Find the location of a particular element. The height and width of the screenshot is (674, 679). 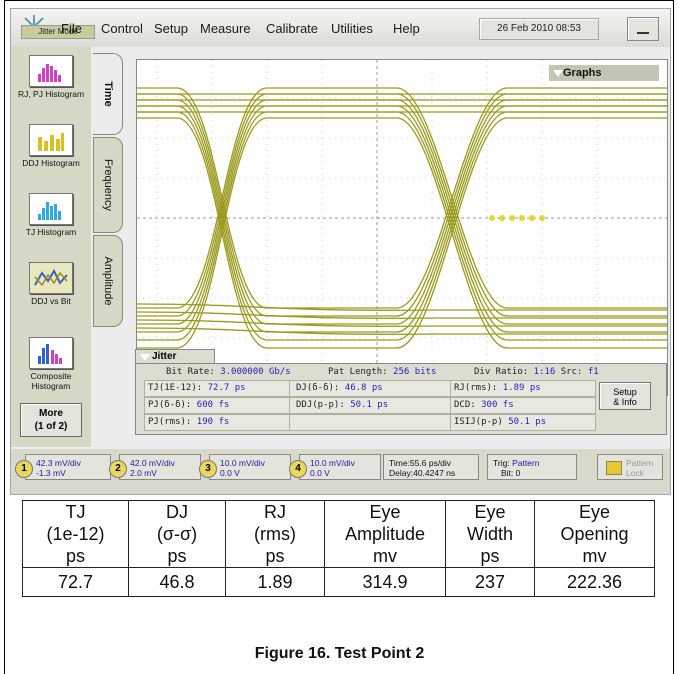

header-line: Amplitude is located at coordinates (385, 534).